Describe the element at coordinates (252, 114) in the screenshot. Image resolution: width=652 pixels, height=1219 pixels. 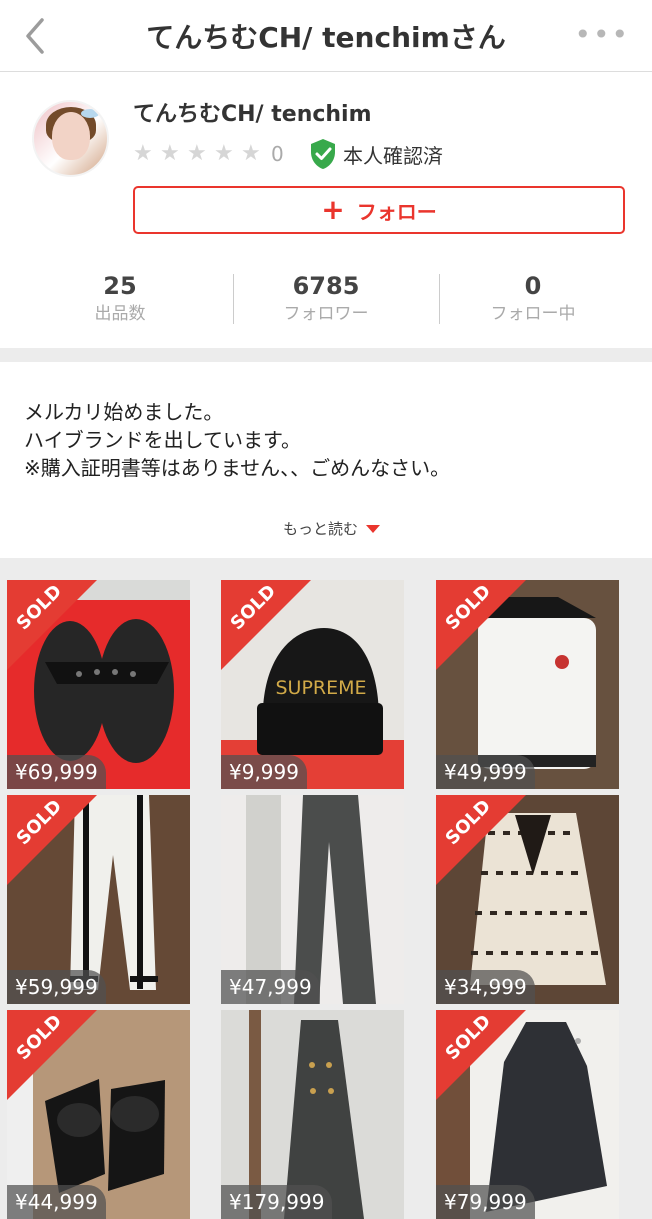
I see `seller-name: てんちむCH/ tenchim` at that location.